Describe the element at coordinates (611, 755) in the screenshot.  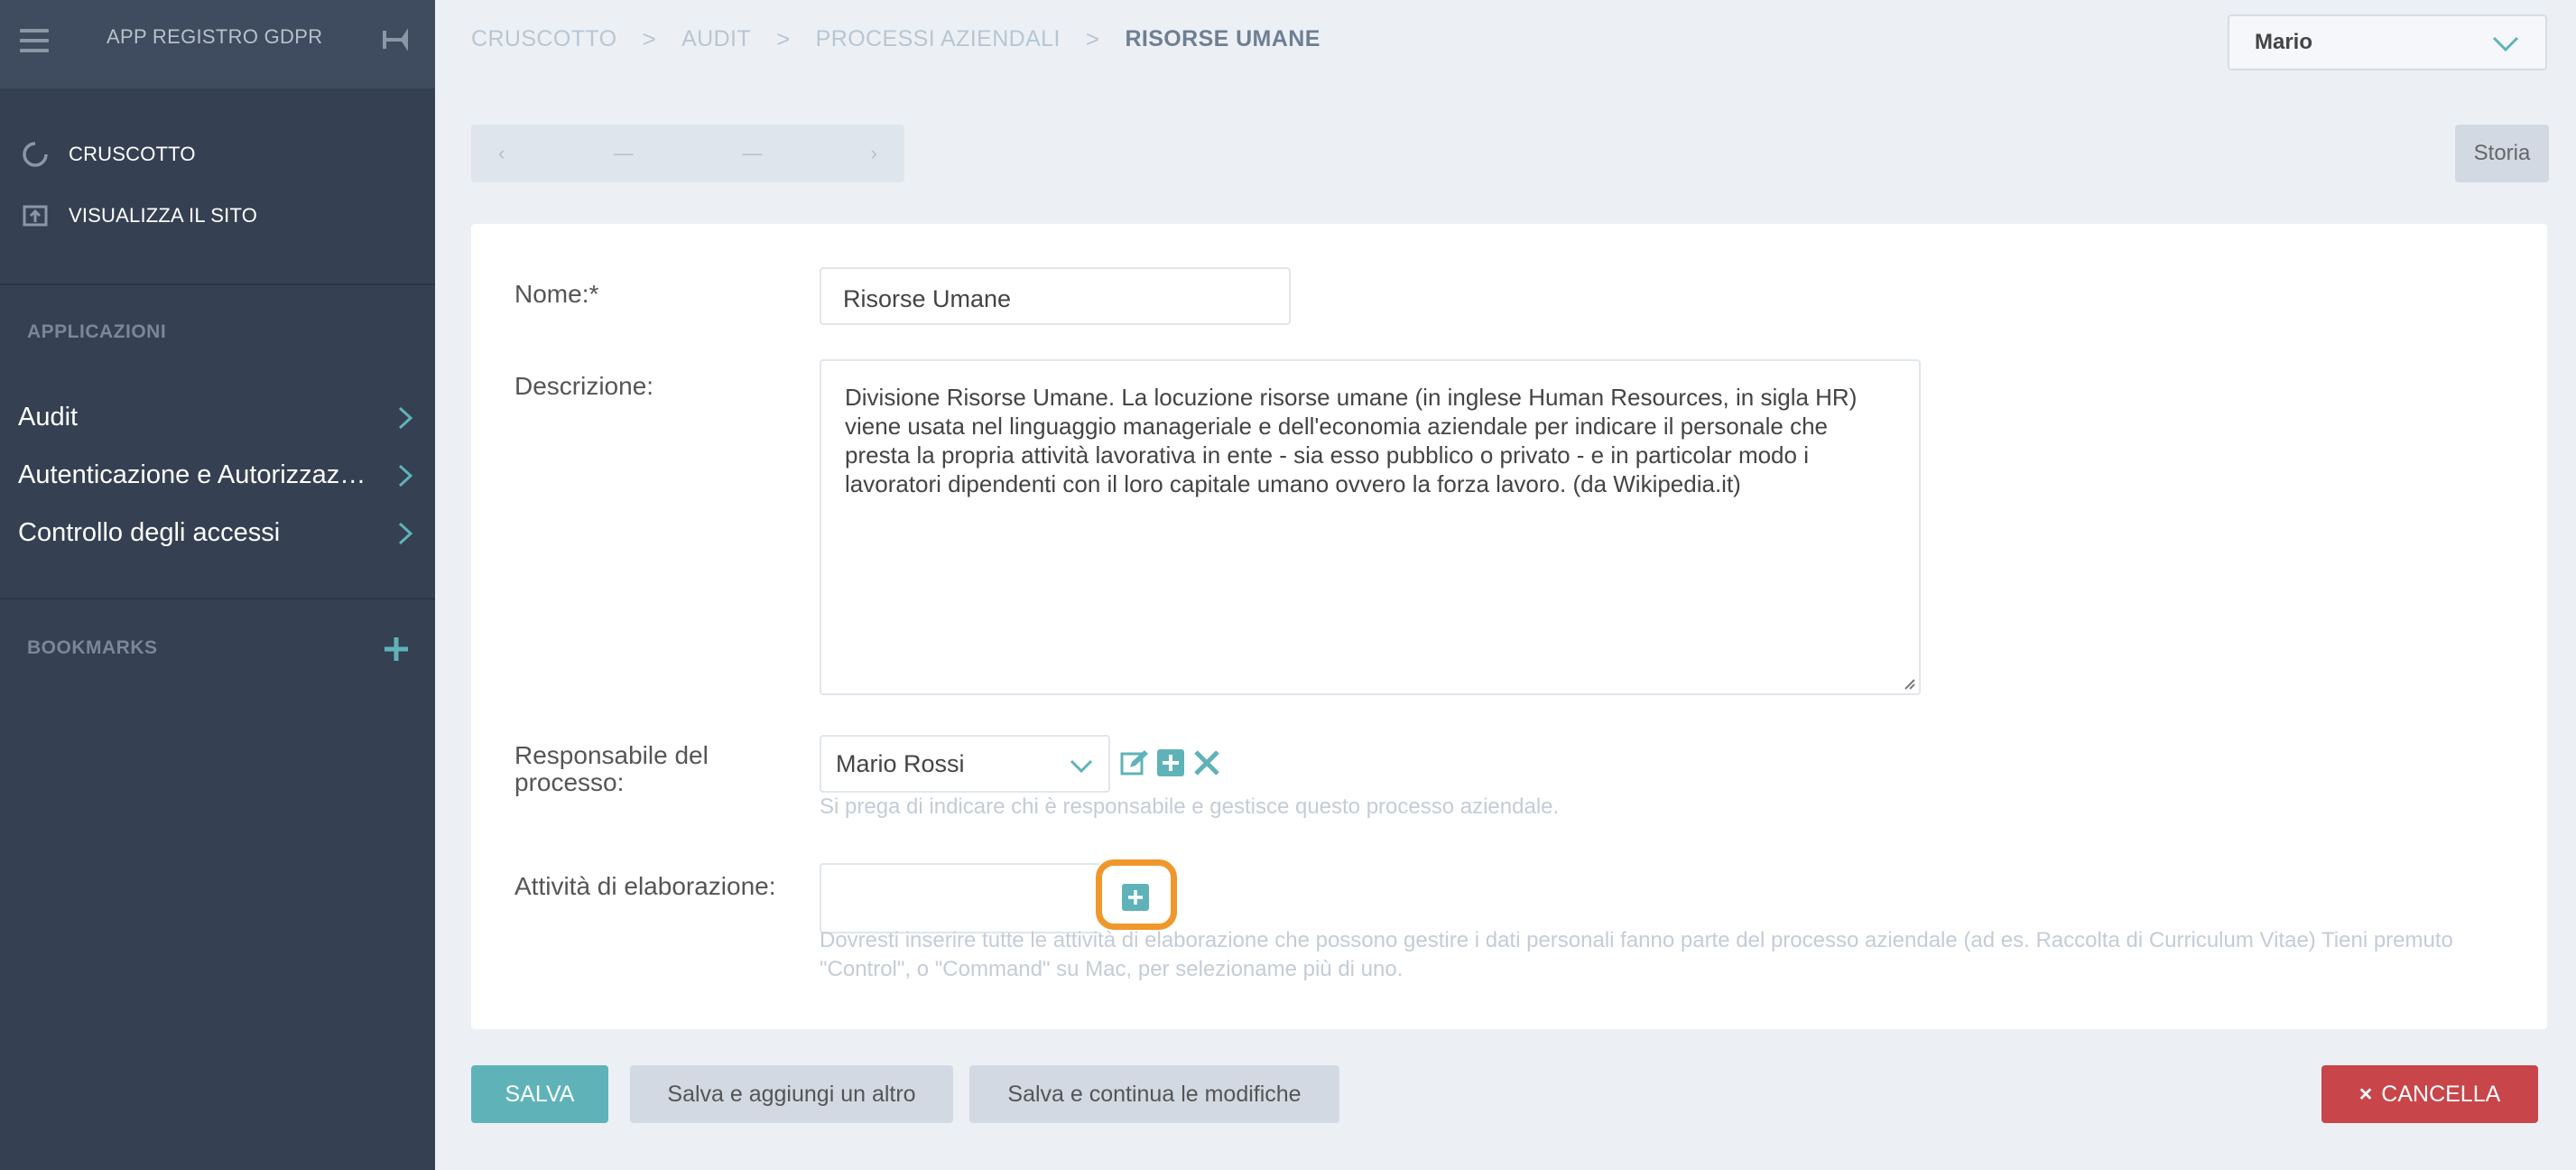
I see `owner-label-line: Responsabile del` at that location.